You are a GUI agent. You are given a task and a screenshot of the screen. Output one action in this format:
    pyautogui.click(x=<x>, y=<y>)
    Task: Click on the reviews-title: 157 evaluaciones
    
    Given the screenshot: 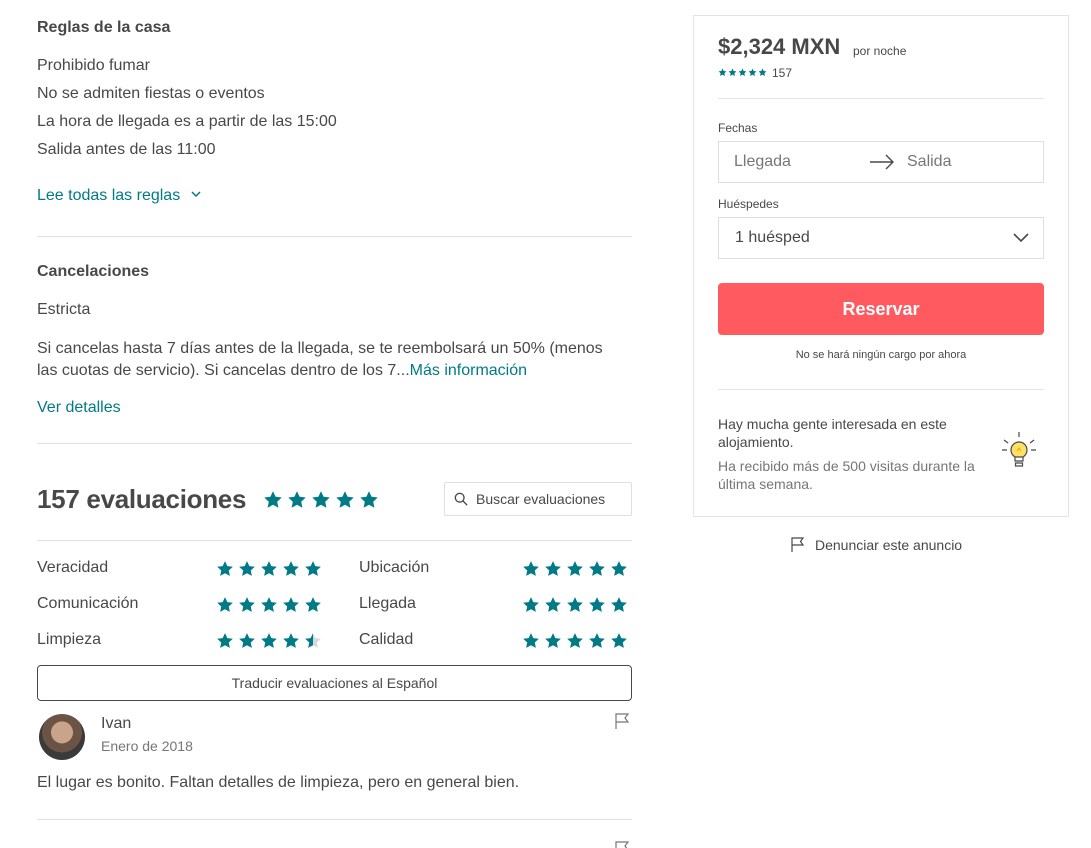 What is the action you would take?
    pyautogui.click(x=142, y=499)
    